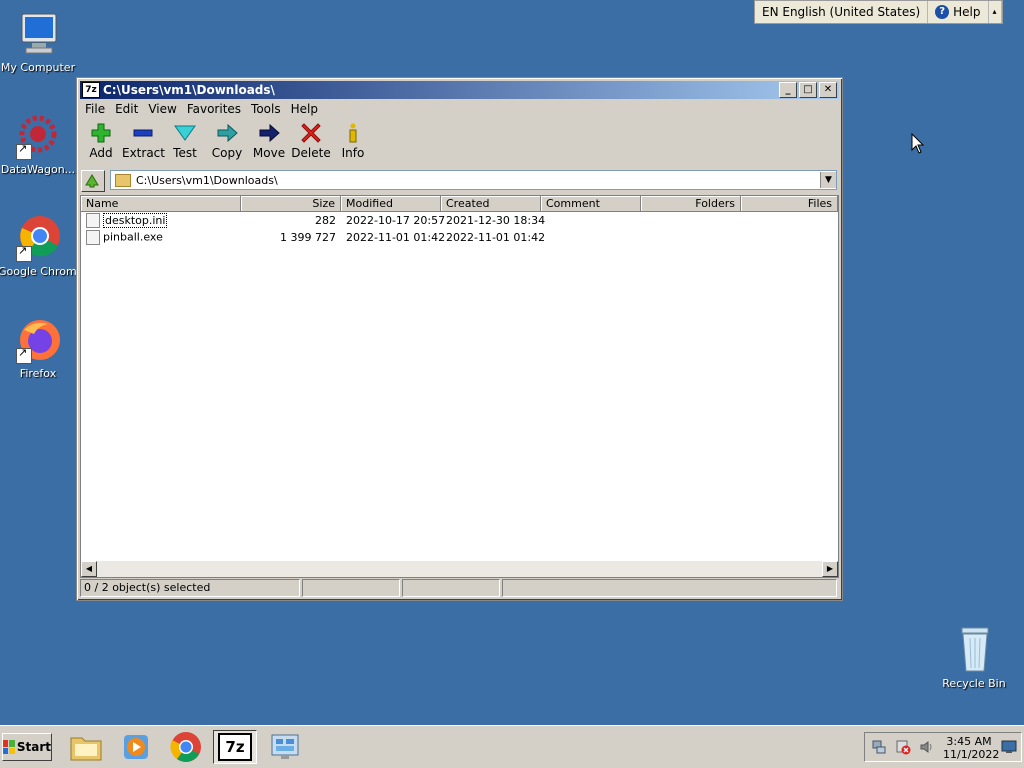 The height and width of the screenshot is (768, 1024). What do you see at coordinates (473, 180) in the screenshot?
I see `address-input: C:\Users\vm1\Downloads\ ▼` at bounding box center [473, 180].